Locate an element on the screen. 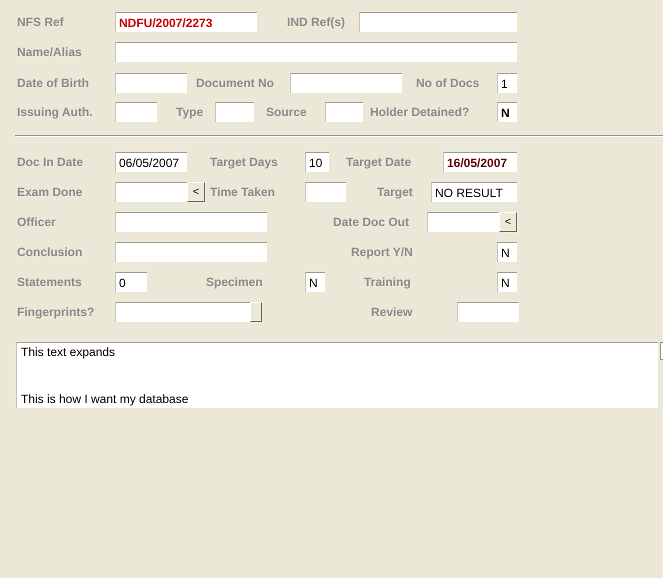 The image size is (663, 578). field-label: Fingerprints? is located at coordinates (56, 313).